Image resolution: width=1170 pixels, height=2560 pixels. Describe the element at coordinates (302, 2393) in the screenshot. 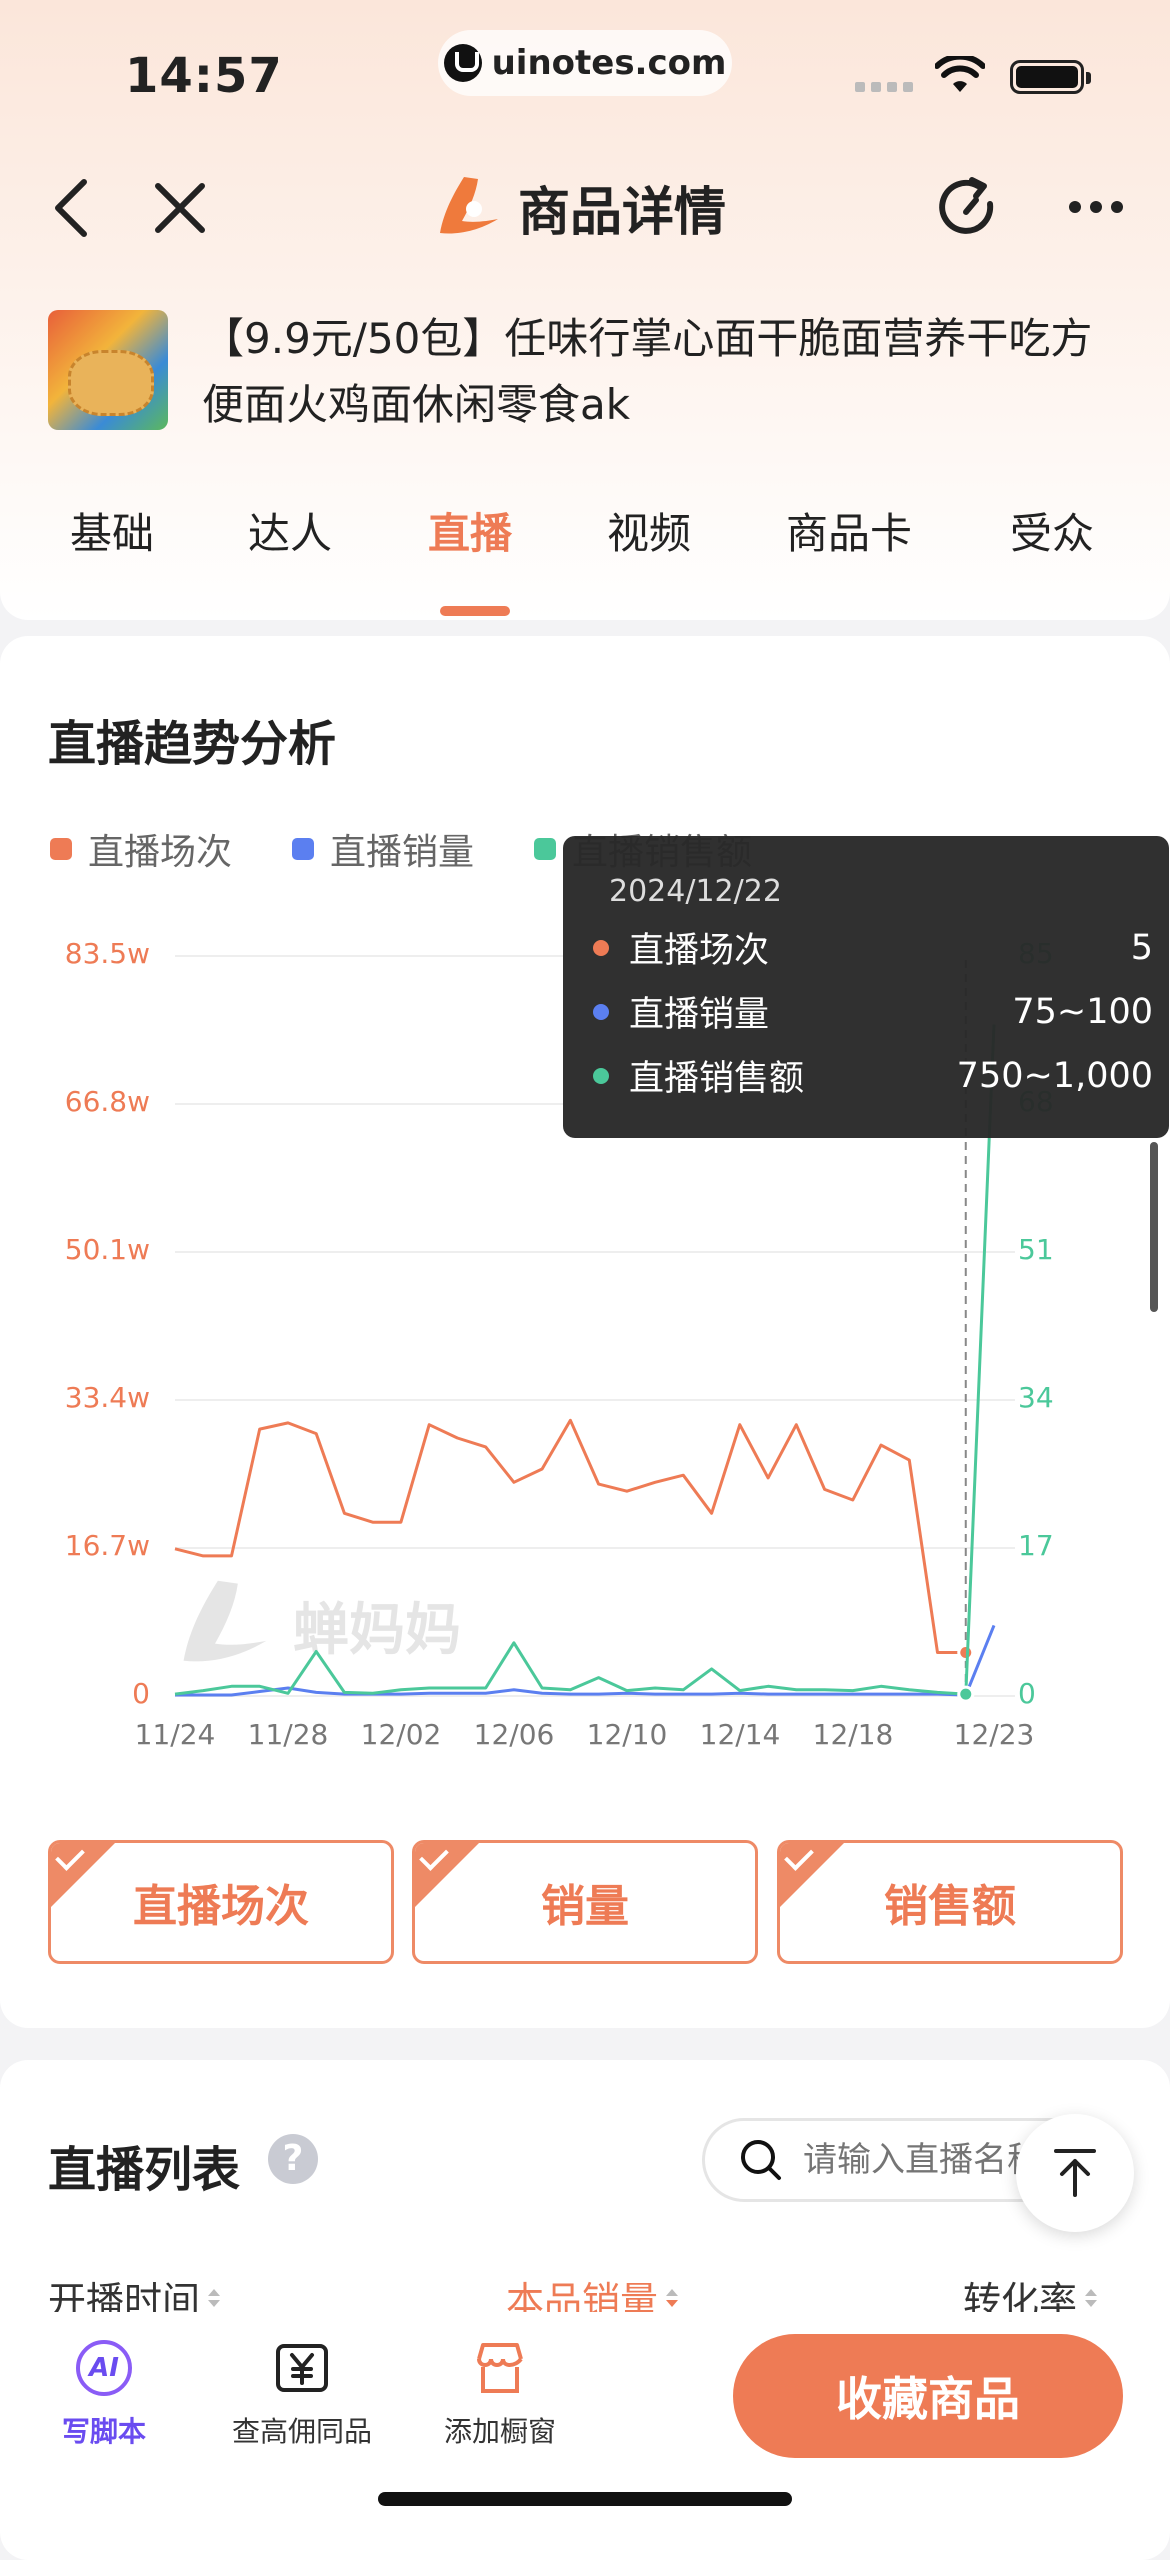

I see `high-commission-button: 查高佣同品` at that location.